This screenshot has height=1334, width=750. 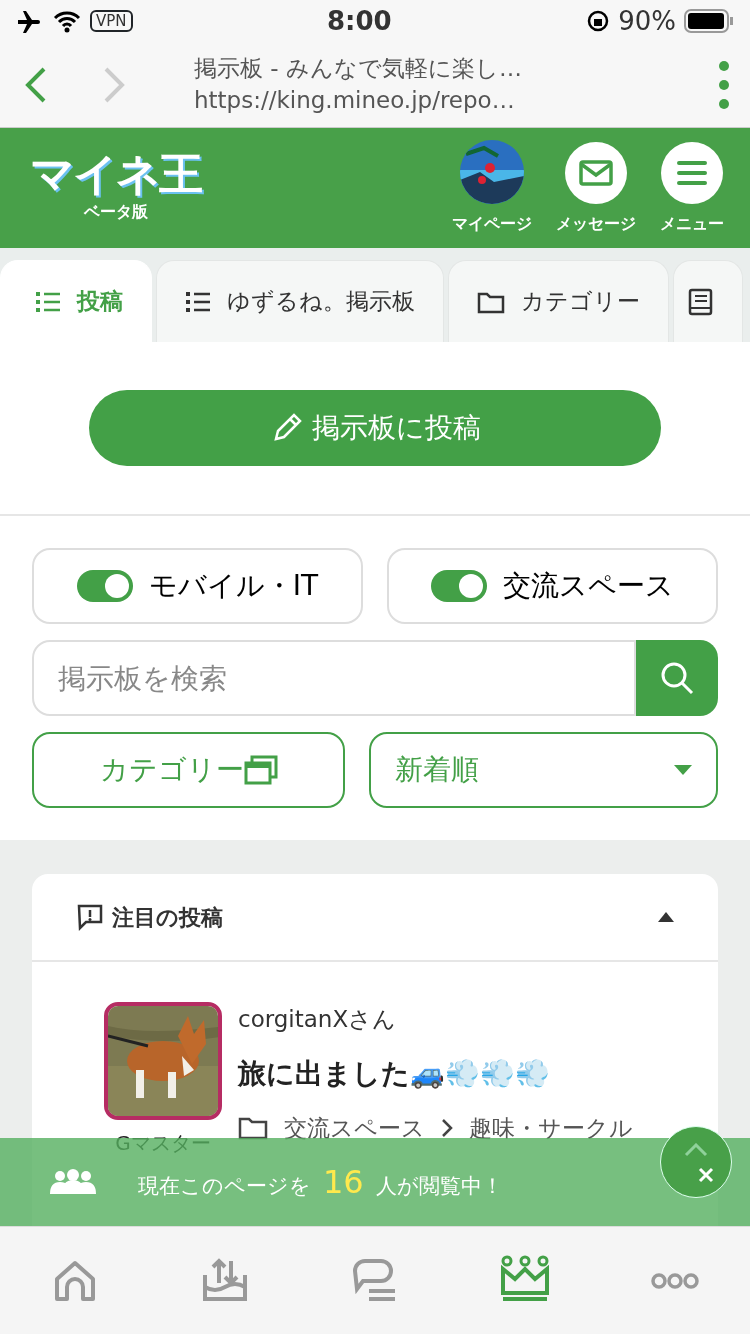 I want to click on viewer-count-text: 現在このページを 16 人が閲覧中！, so click(x=320, y=1182).